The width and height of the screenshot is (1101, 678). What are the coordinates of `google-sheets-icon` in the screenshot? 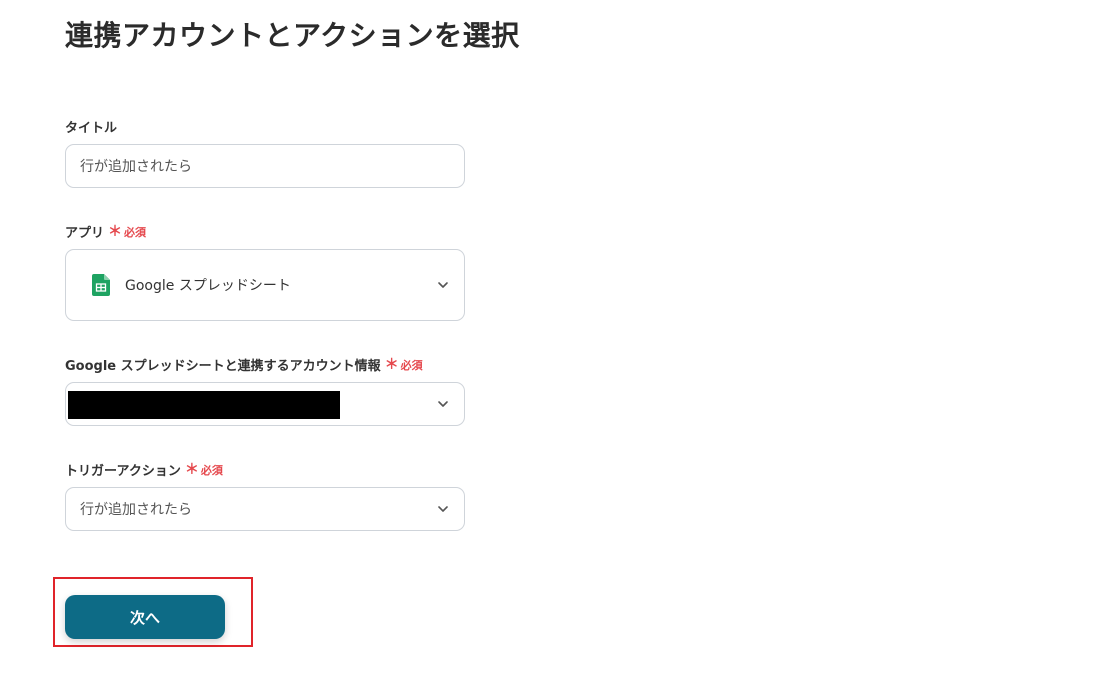 It's located at (101, 285).